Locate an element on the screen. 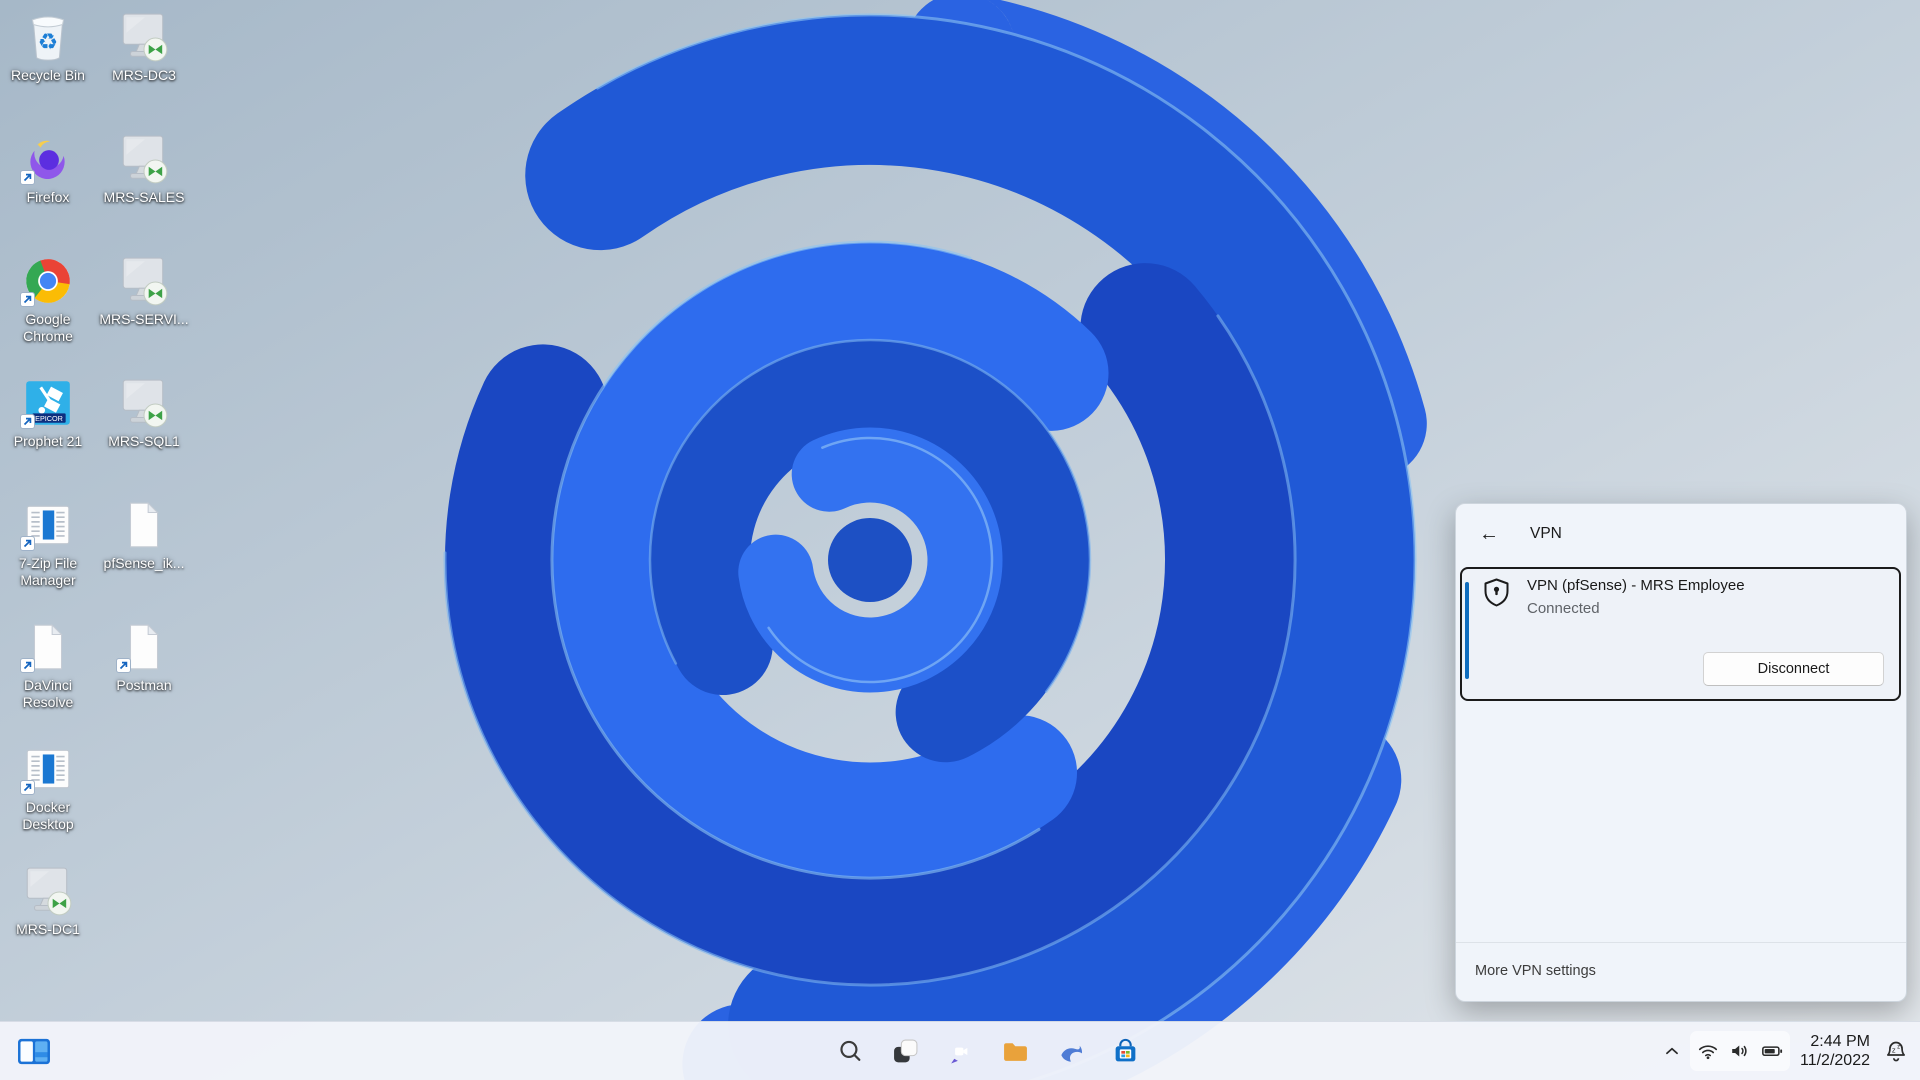 The width and height of the screenshot is (1920, 1080). edge-icon is located at coordinates (1070, 1051).